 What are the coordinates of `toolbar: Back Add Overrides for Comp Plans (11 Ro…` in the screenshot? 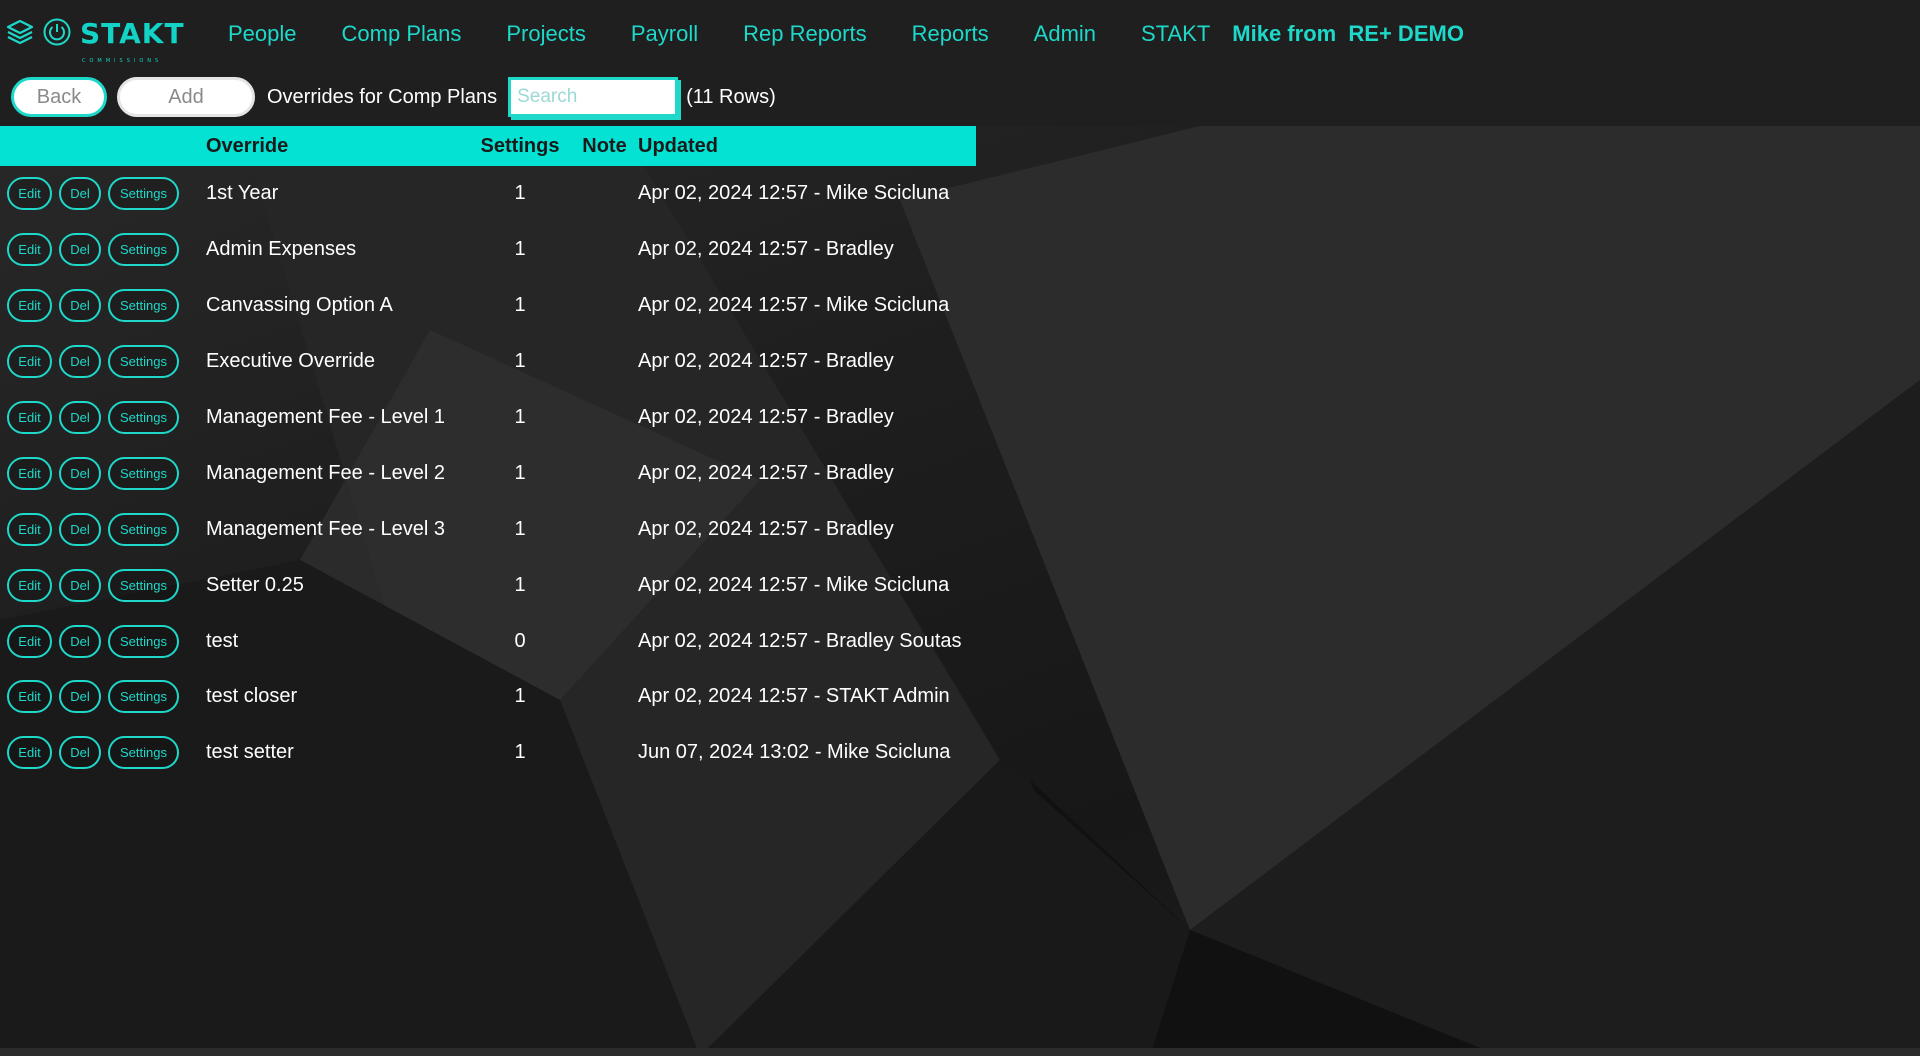 It's located at (960, 97).